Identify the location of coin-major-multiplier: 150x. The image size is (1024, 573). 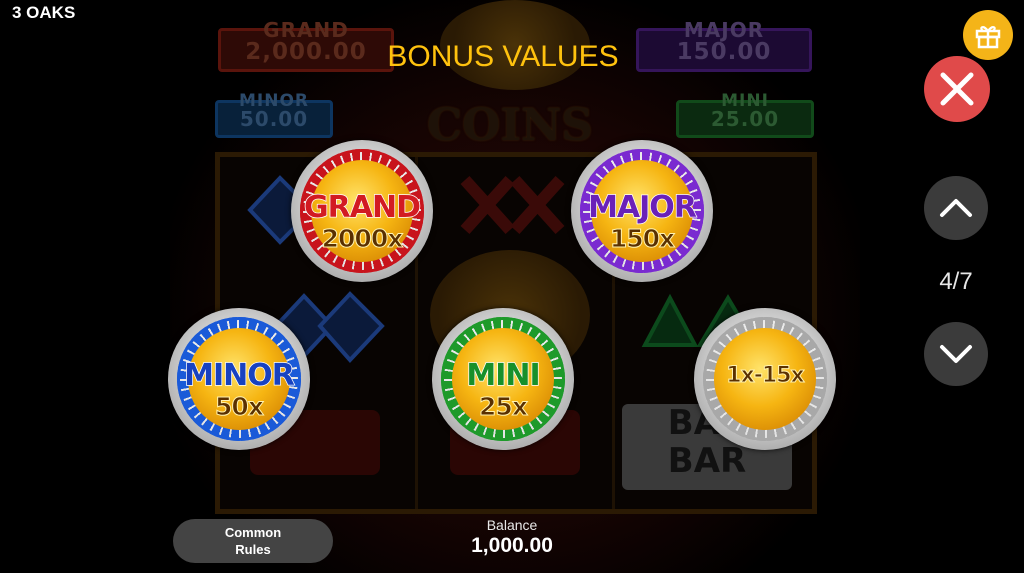
(642, 239).